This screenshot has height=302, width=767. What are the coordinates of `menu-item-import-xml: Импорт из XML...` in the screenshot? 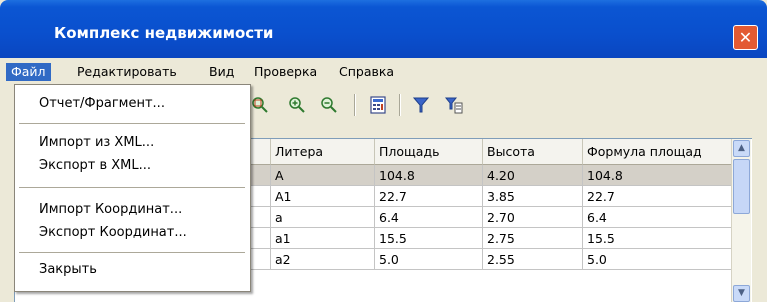 It's located at (96, 143).